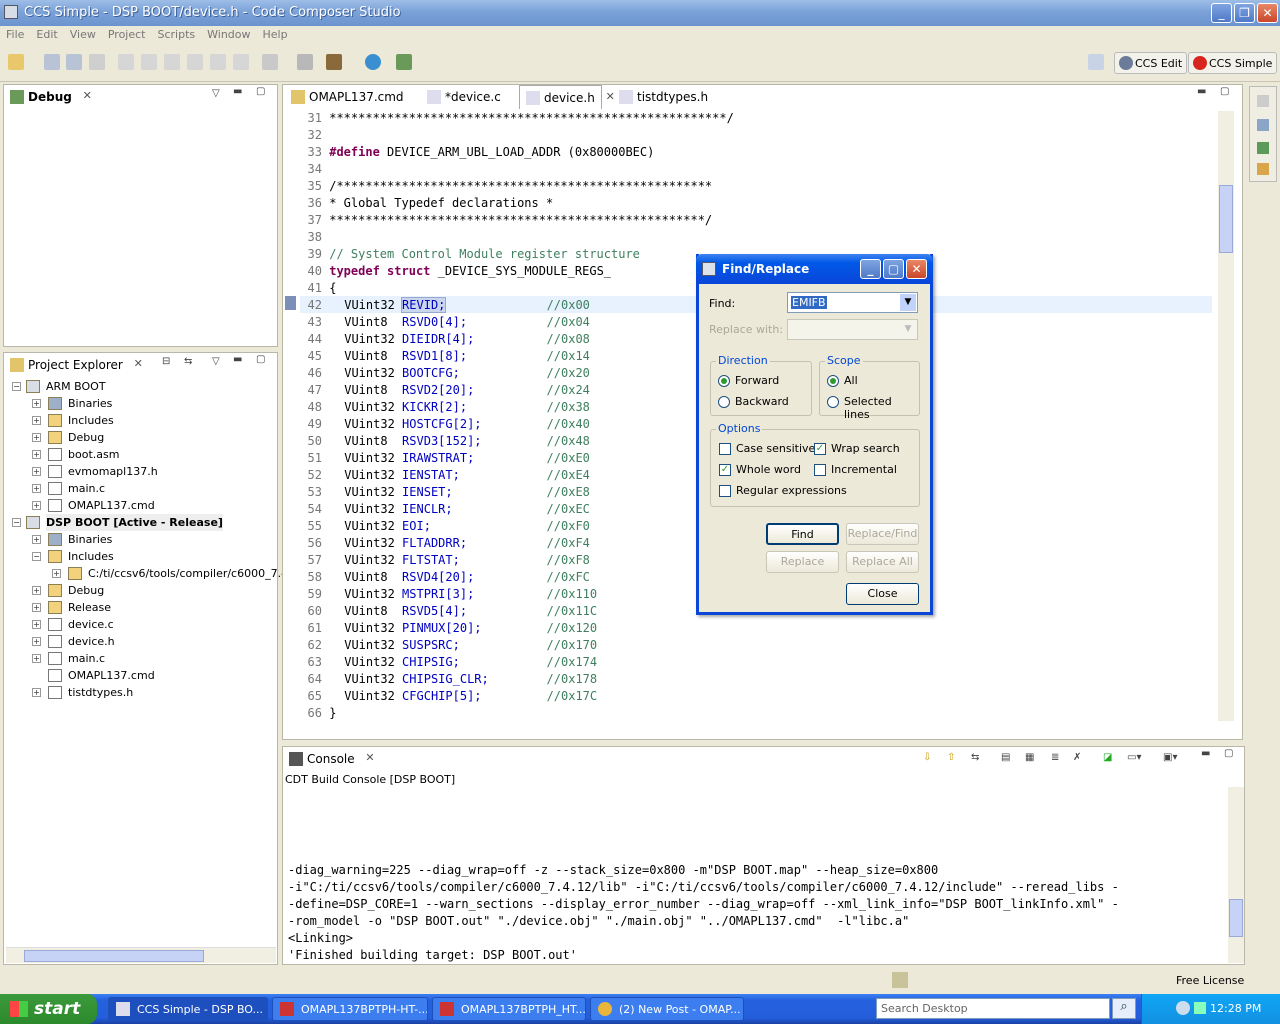  I want to click on replace-find-button: Replace/Find, so click(882, 534).